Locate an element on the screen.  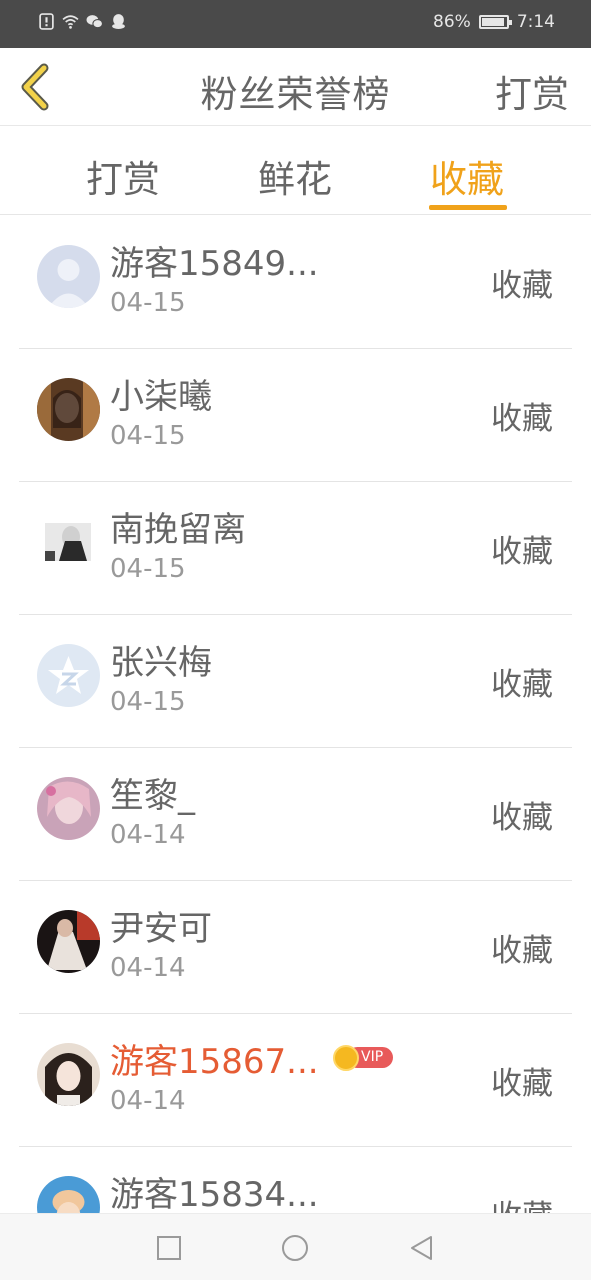
list-item: 游客15849... 04-15 收藏 is located at coordinates (295, 282).